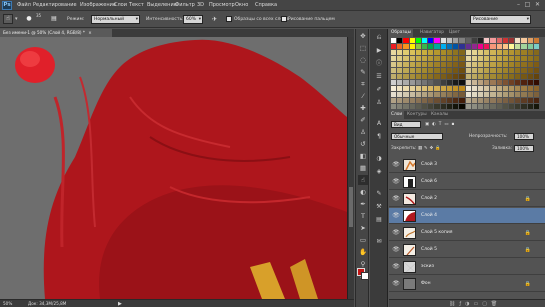 The image size is (545, 307). Describe the element at coordinates (363, 96) in the screenshot. I see `eyedropper-tool-icon: ⁄` at that location.